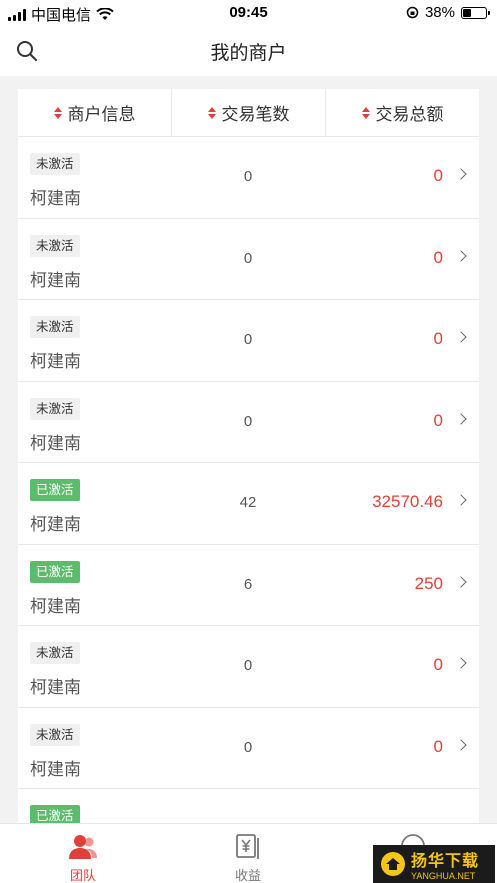 Image resolution: width=497 pixels, height=883 pixels. I want to click on yanghua-logo-icon, so click(393, 864).